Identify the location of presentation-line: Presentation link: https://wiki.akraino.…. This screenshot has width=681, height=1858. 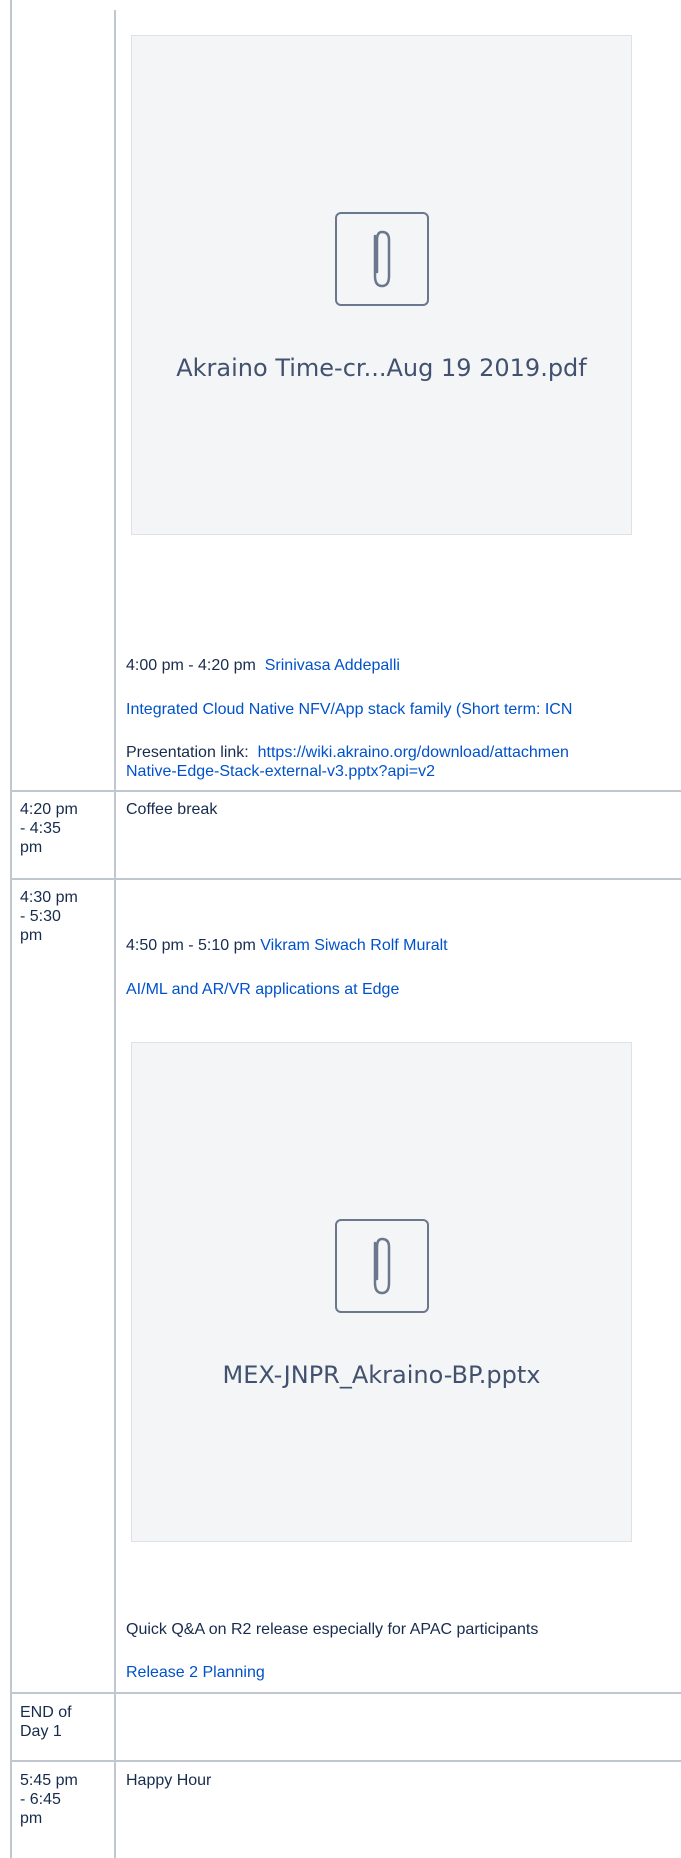
(403, 752).